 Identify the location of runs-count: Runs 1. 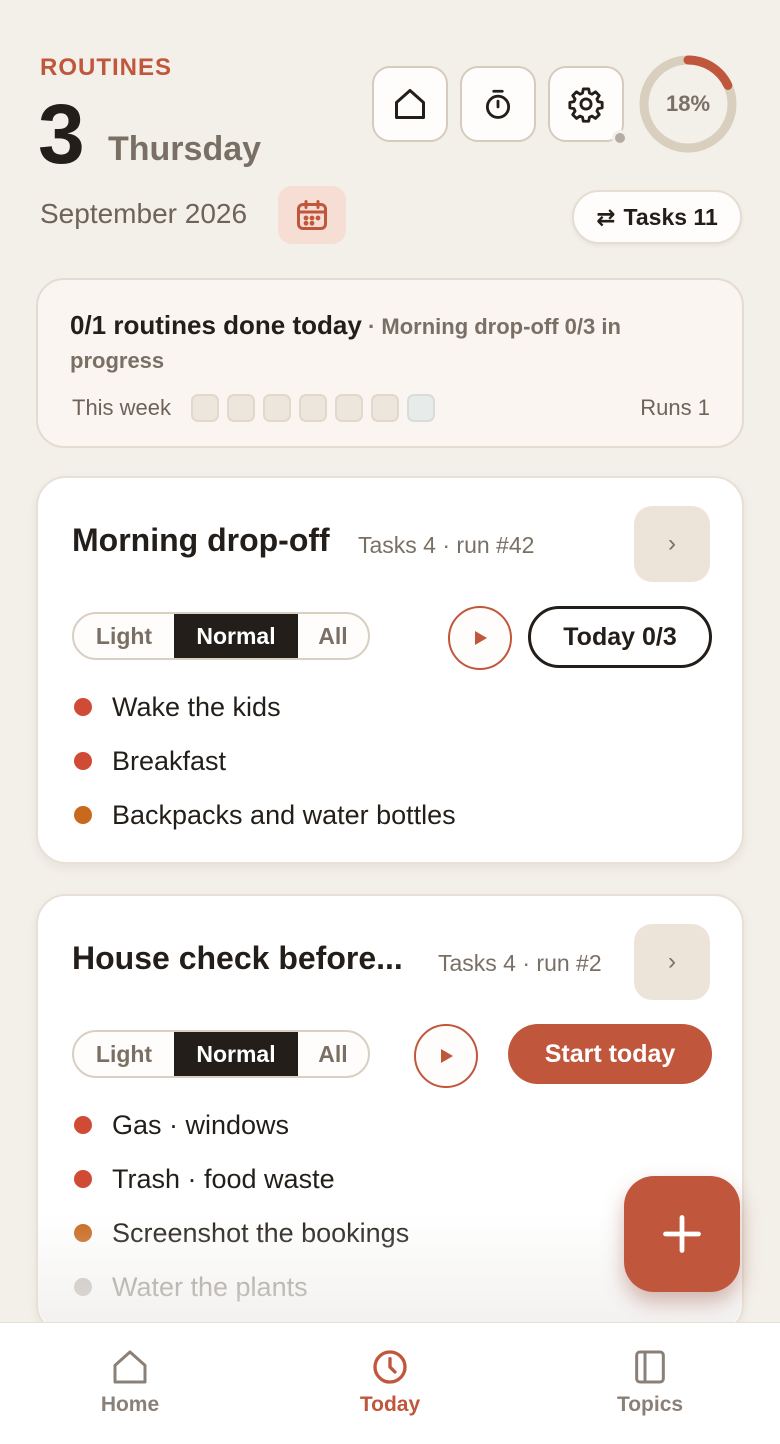
(675, 407).